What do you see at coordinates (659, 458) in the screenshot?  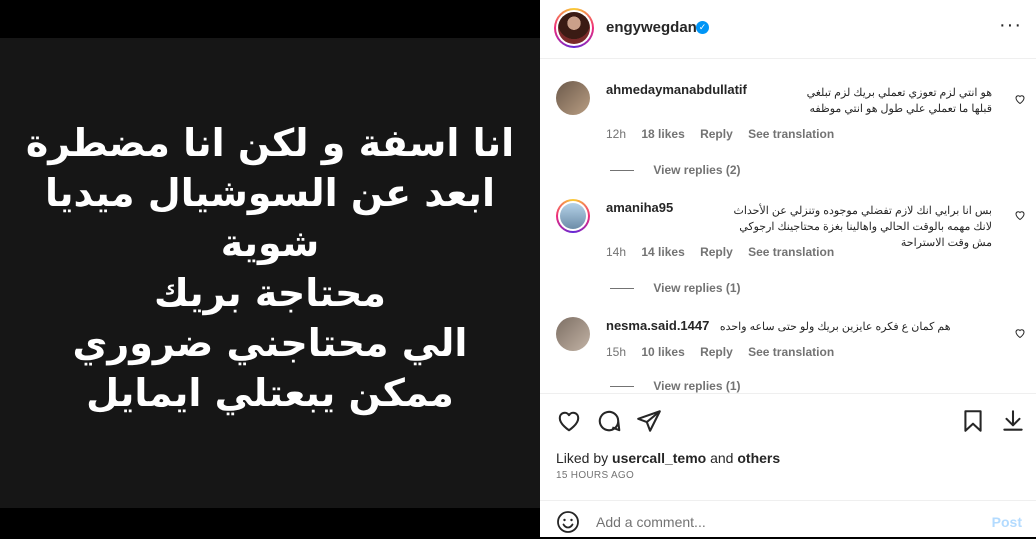 I see `liked-by-user: usercall_temo` at bounding box center [659, 458].